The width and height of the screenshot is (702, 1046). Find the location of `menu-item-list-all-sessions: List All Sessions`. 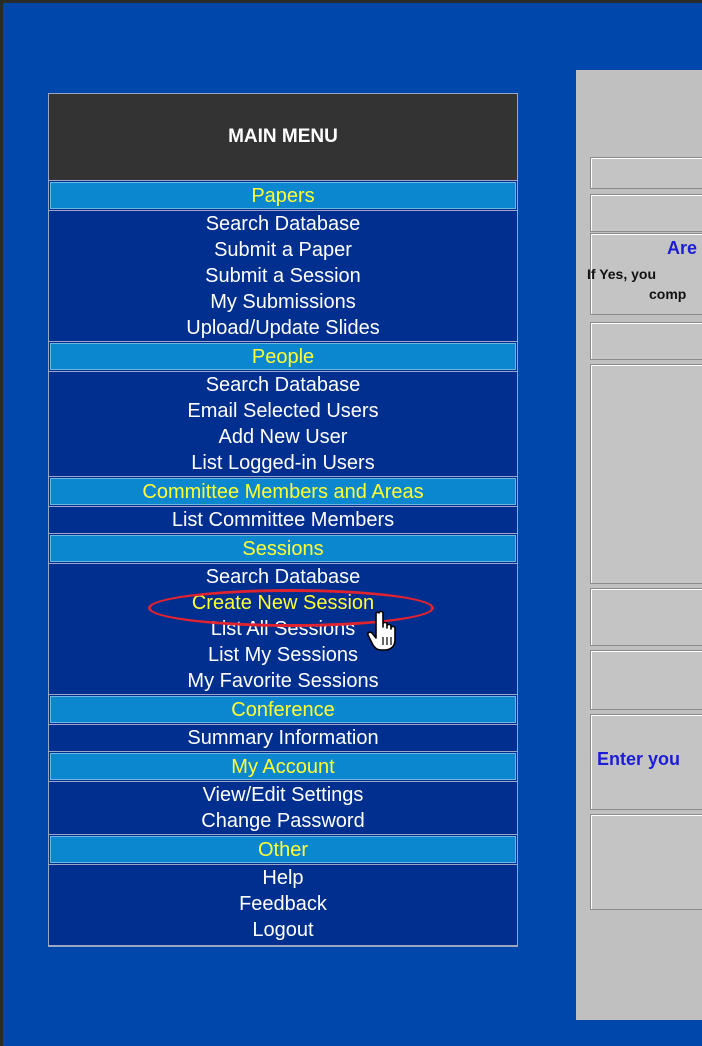

menu-item-list-all-sessions: List All Sessions is located at coordinates (283, 629).